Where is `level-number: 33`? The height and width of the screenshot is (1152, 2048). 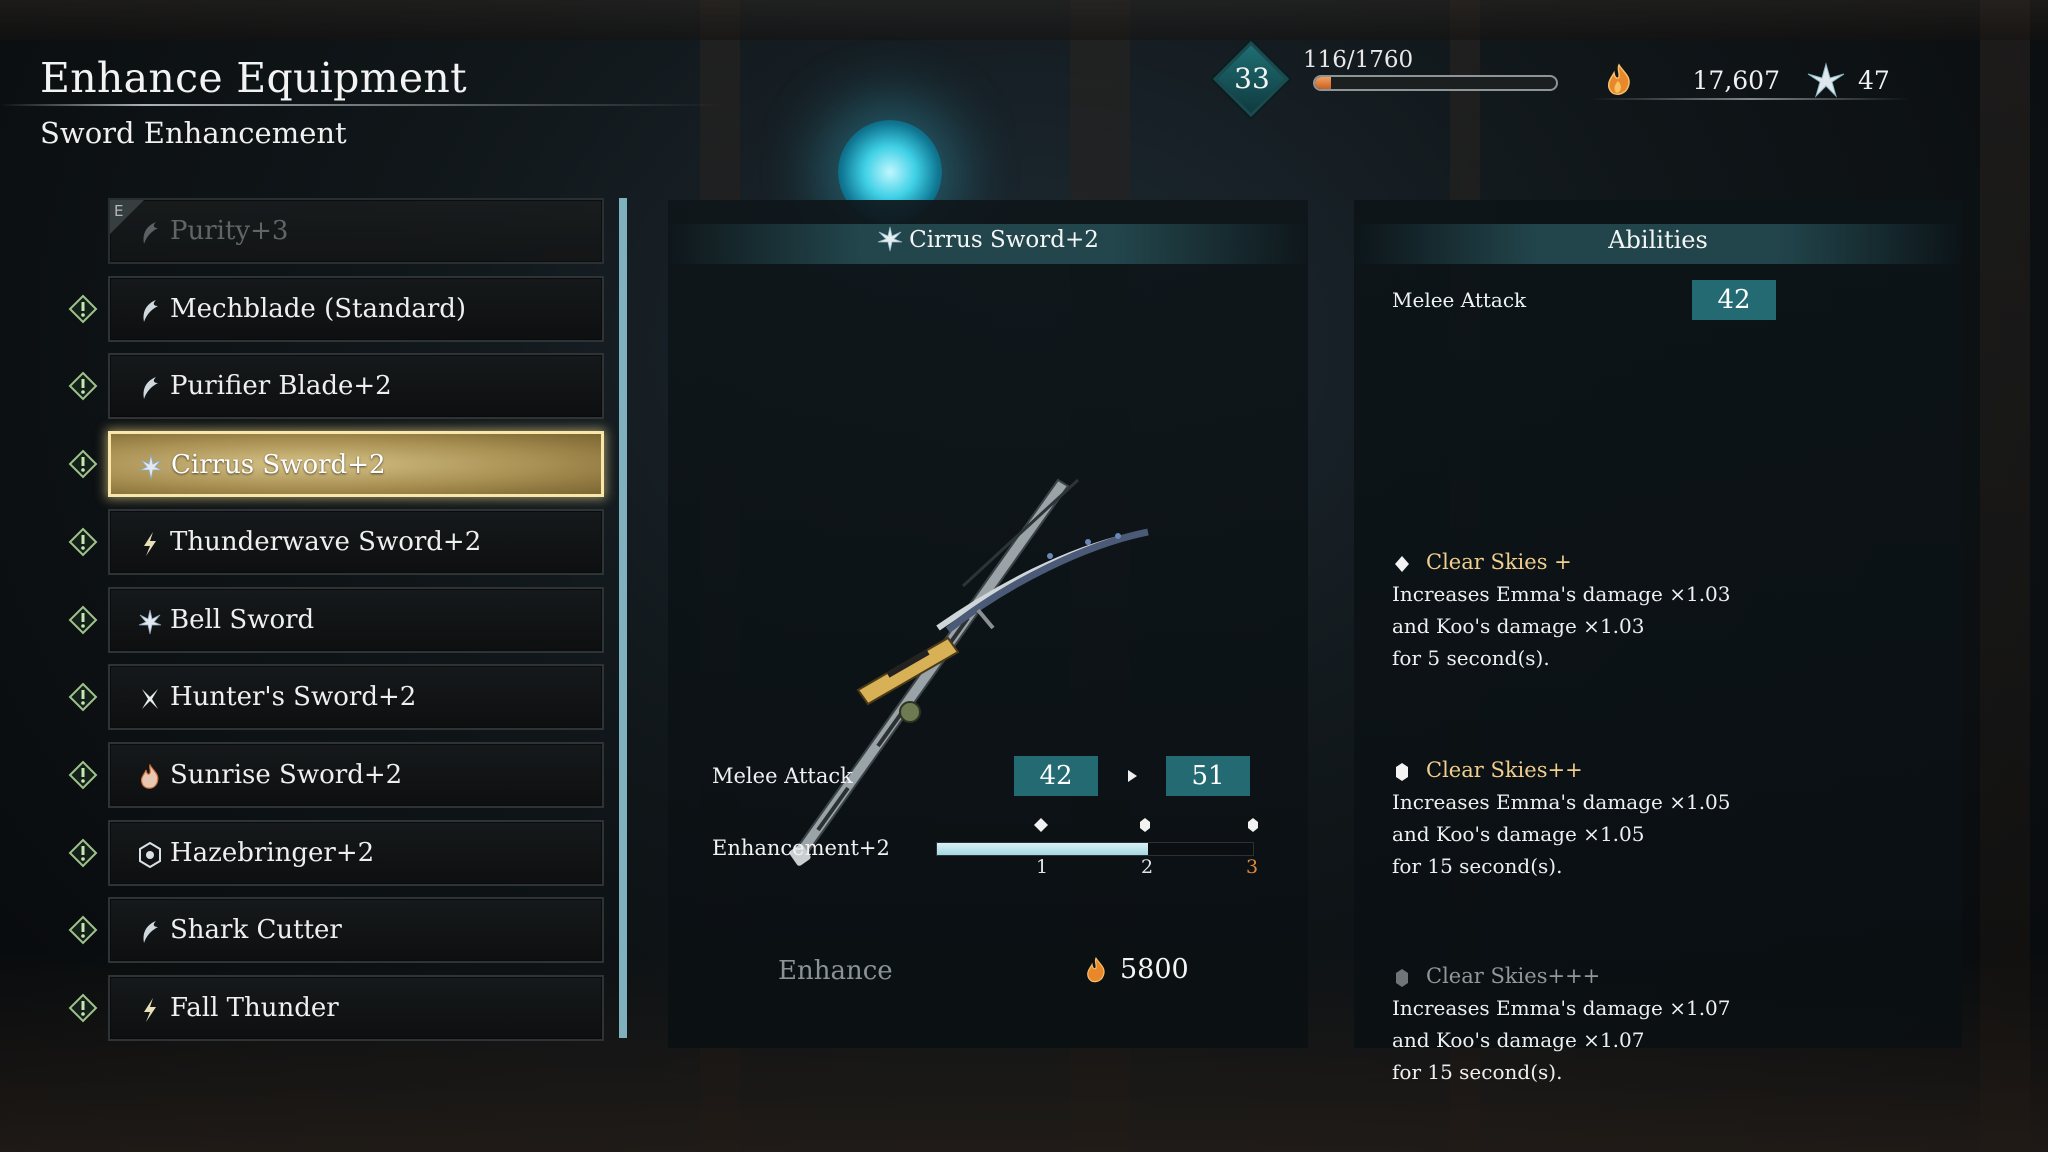
level-number: 33 is located at coordinates (1252, 78).